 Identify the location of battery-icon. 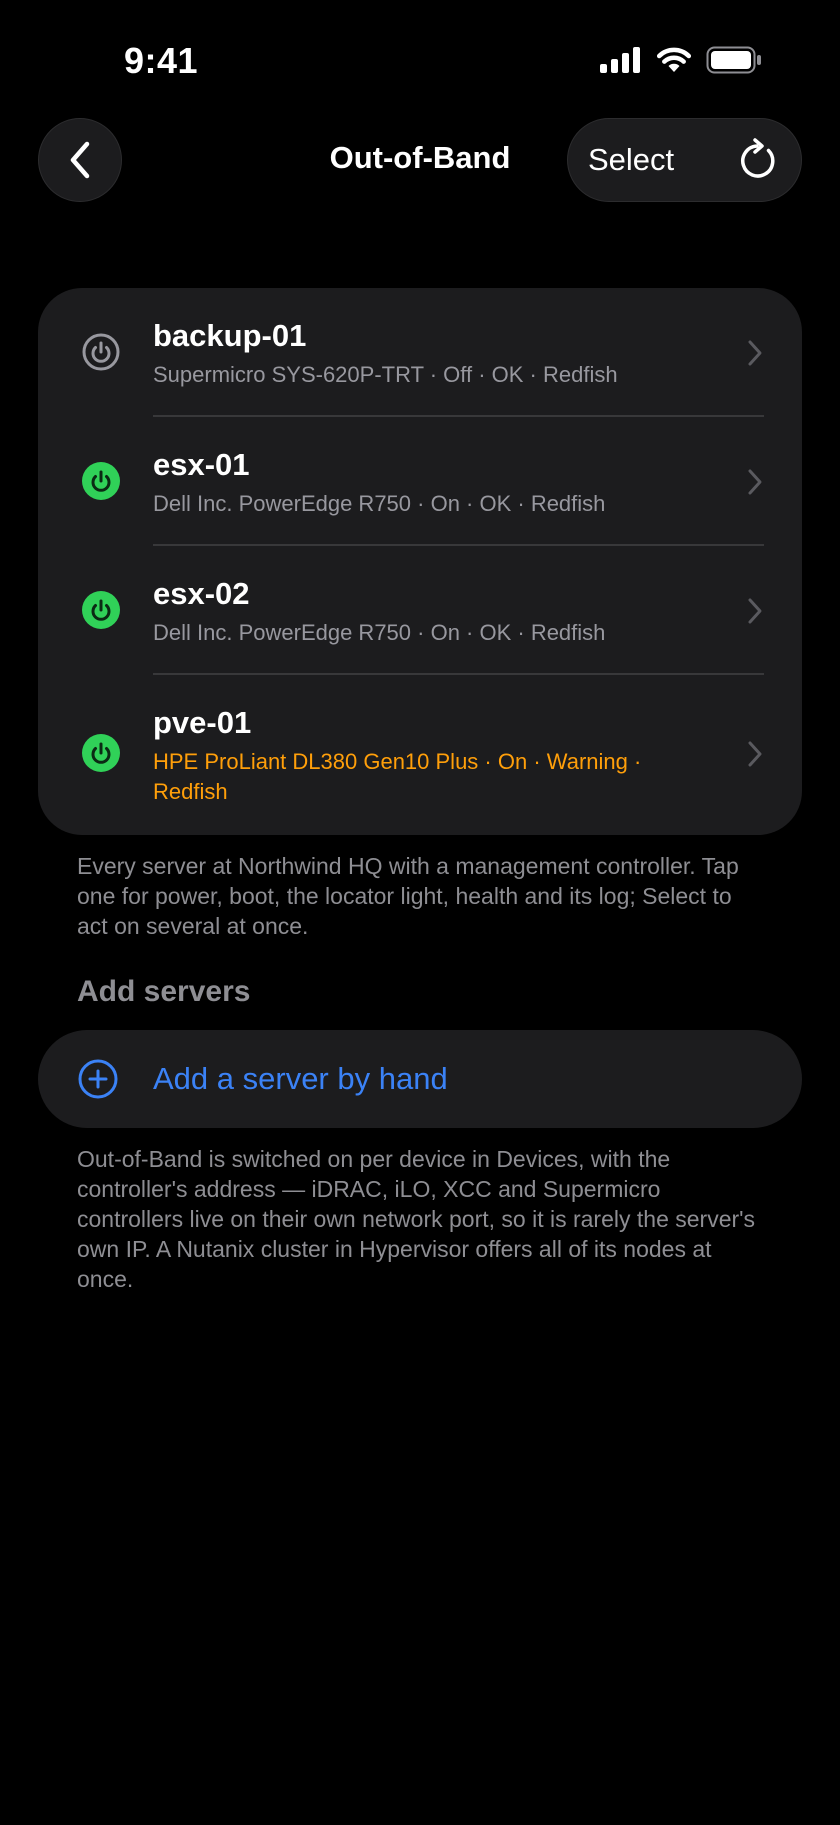
(733, 60).